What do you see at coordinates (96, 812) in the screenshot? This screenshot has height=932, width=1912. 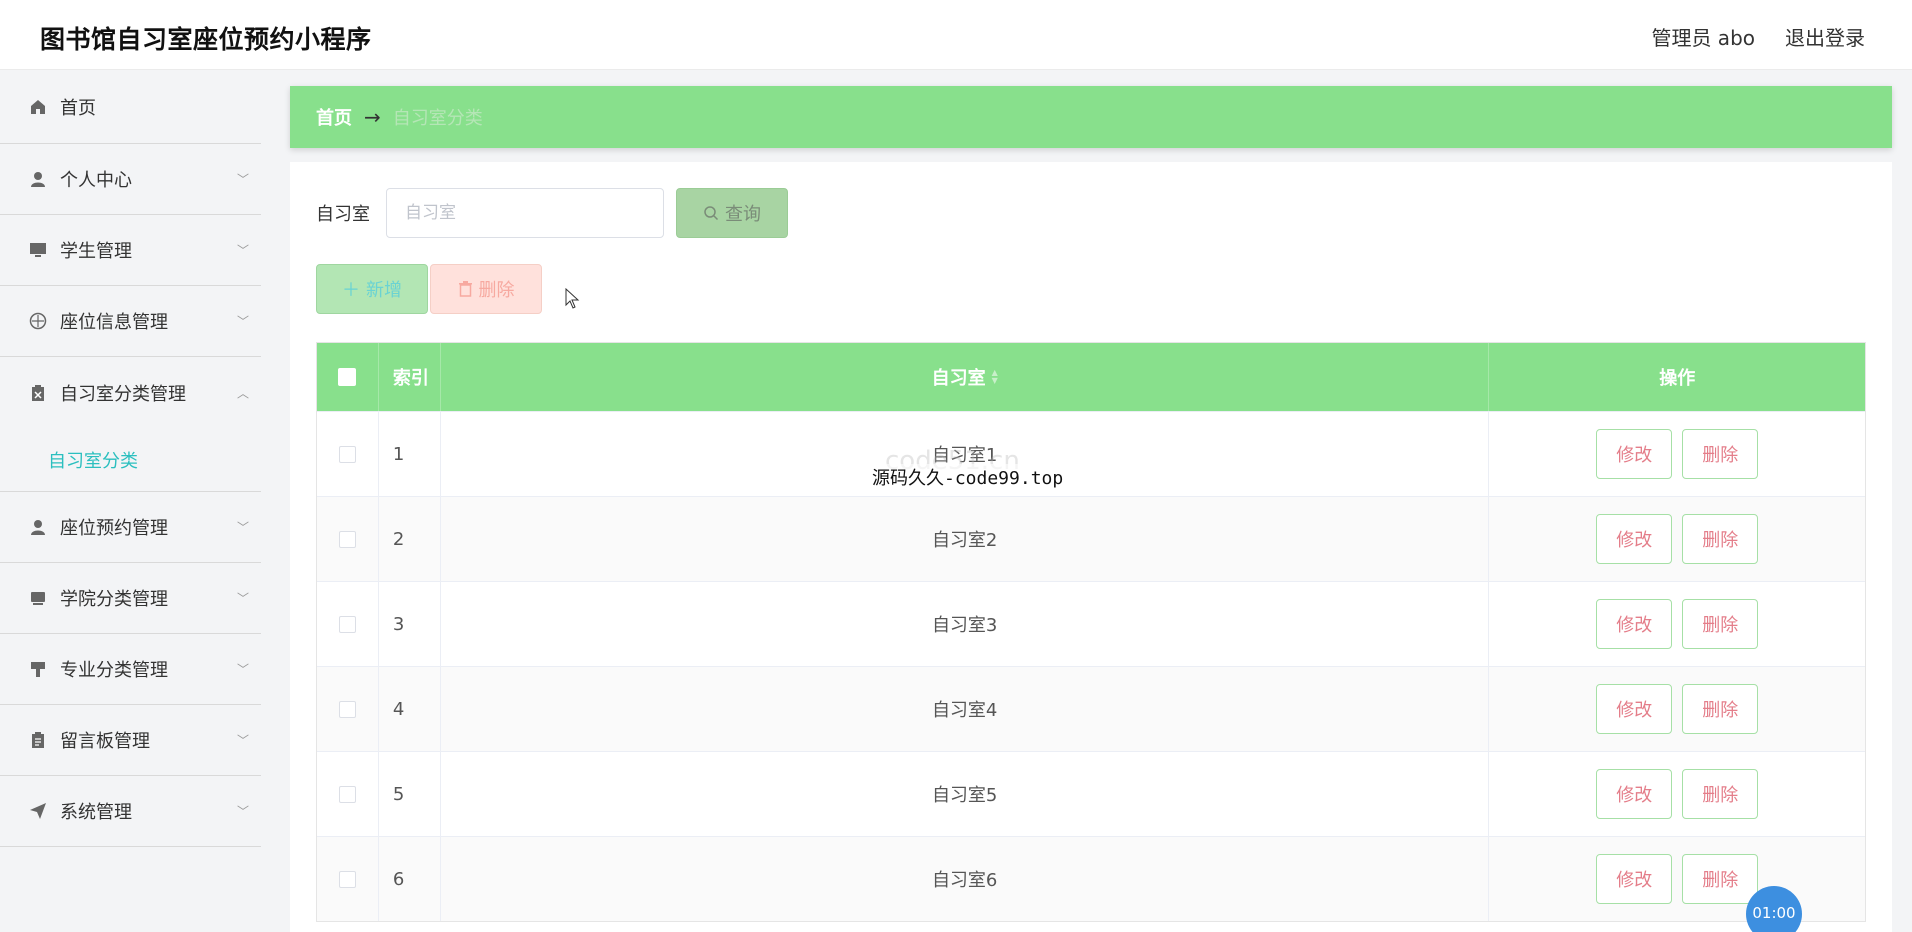 I see `sidebar-item-label: 系统管理` at bounding box center [96, 812].